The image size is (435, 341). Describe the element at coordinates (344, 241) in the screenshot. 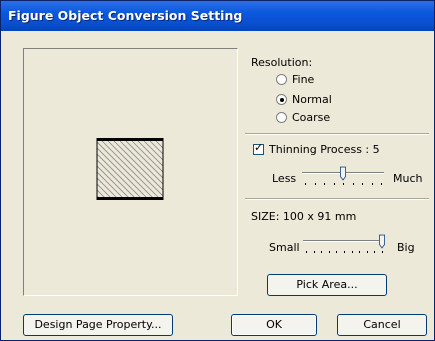

I see `slider-track` at that location.